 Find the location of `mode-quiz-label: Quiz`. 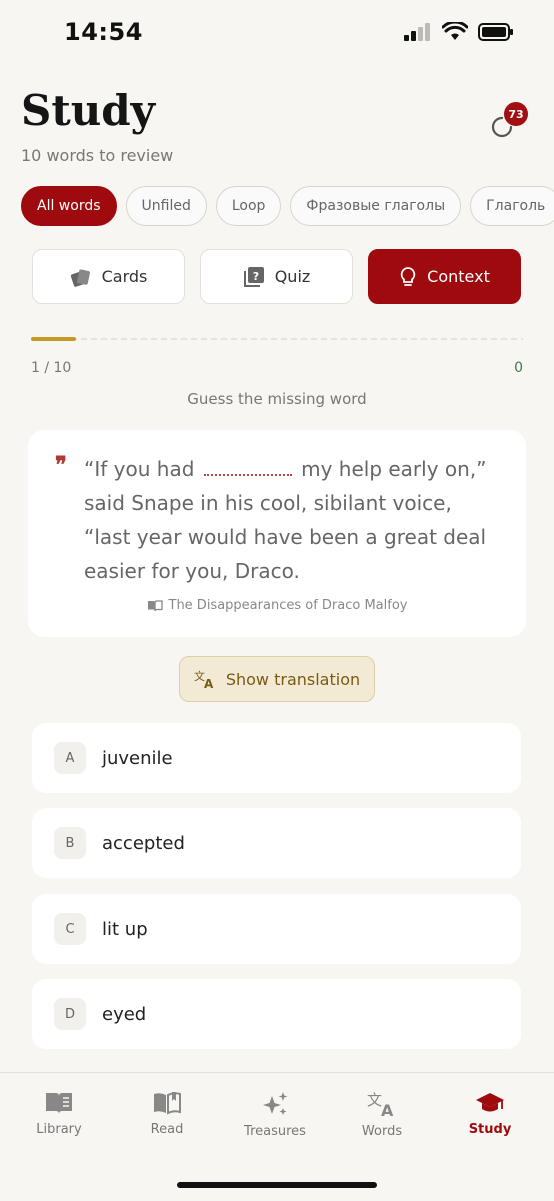

mode-quiz-label: Quiz is located at coordinates (292, 276).